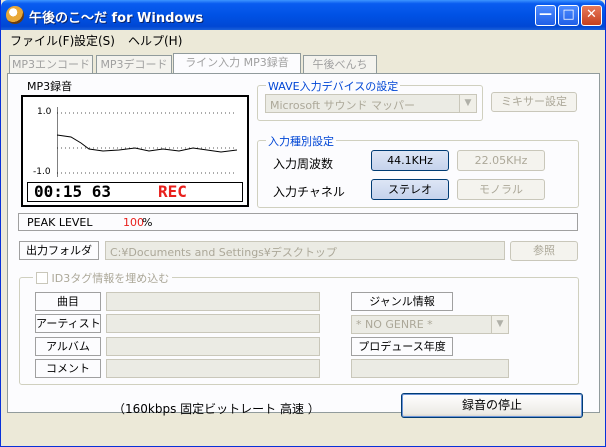 This screenshot has height=447, width=606. Describe the element at coordinates (237, 63) in the screenshot. I see `tab-line-in-record: ライン入力 MP3録音` at that location.